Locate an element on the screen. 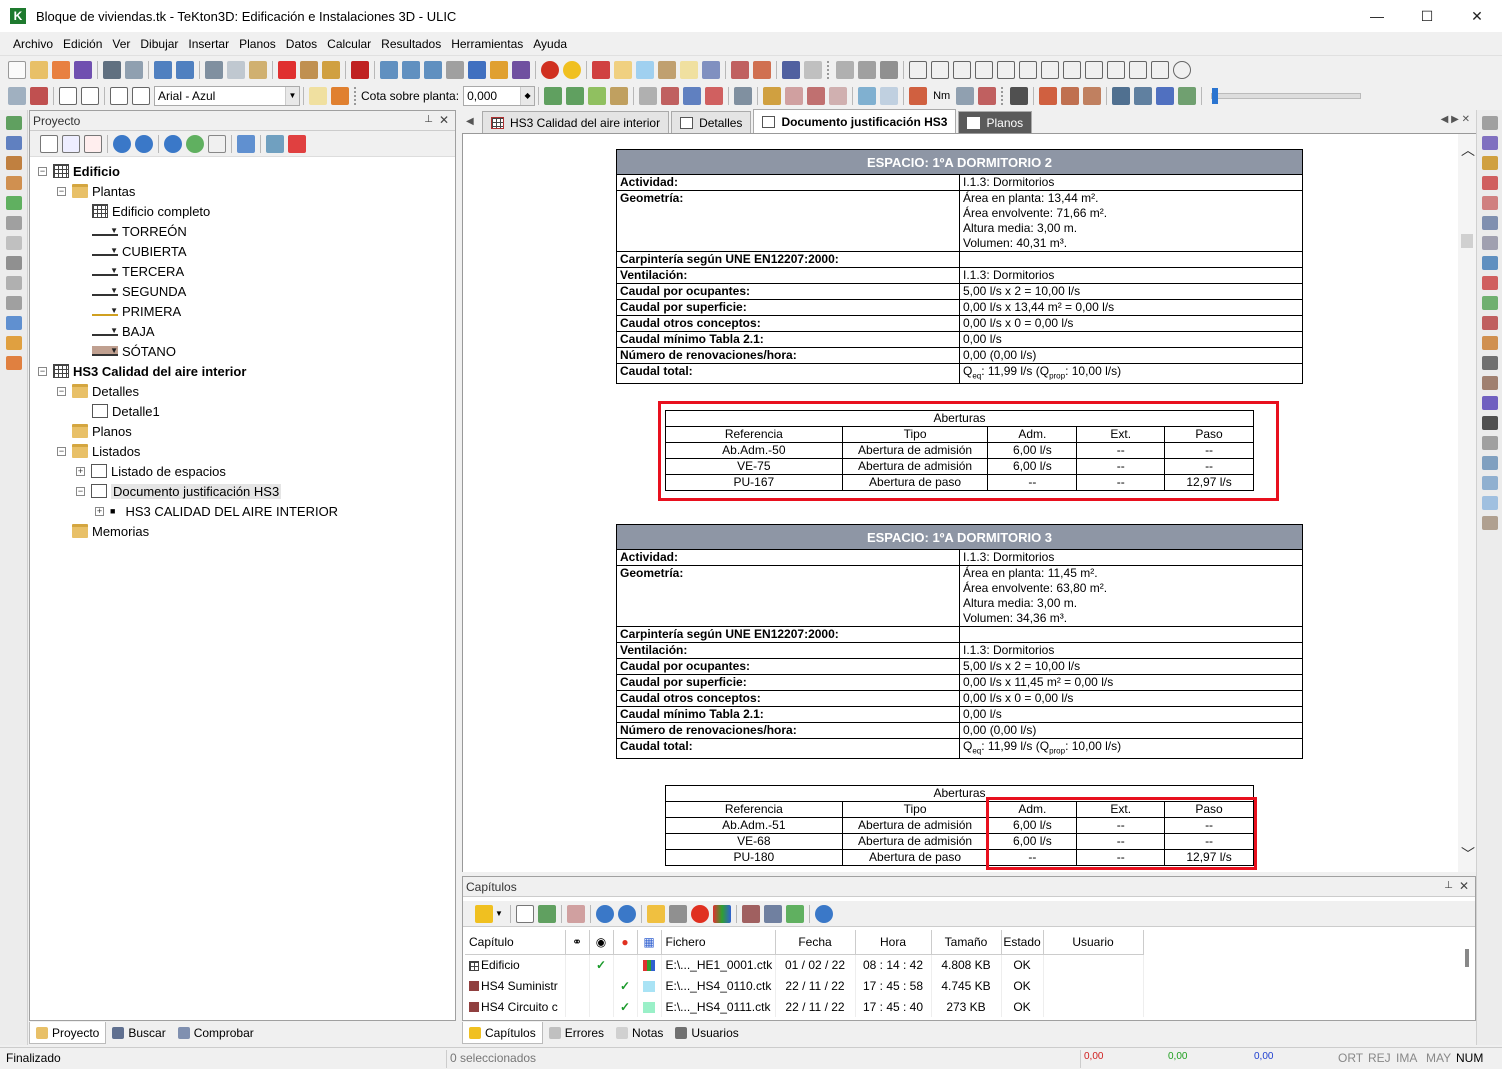 The height and width of the screenshot is (1069, 1502). col-header: Fecha is located at coordinates (815, 942).